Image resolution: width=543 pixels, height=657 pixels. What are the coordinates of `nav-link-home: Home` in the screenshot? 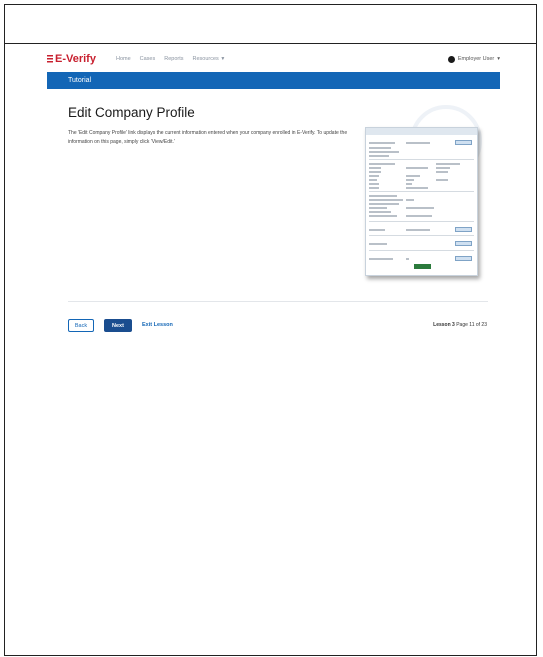 It's located at (123, 59).